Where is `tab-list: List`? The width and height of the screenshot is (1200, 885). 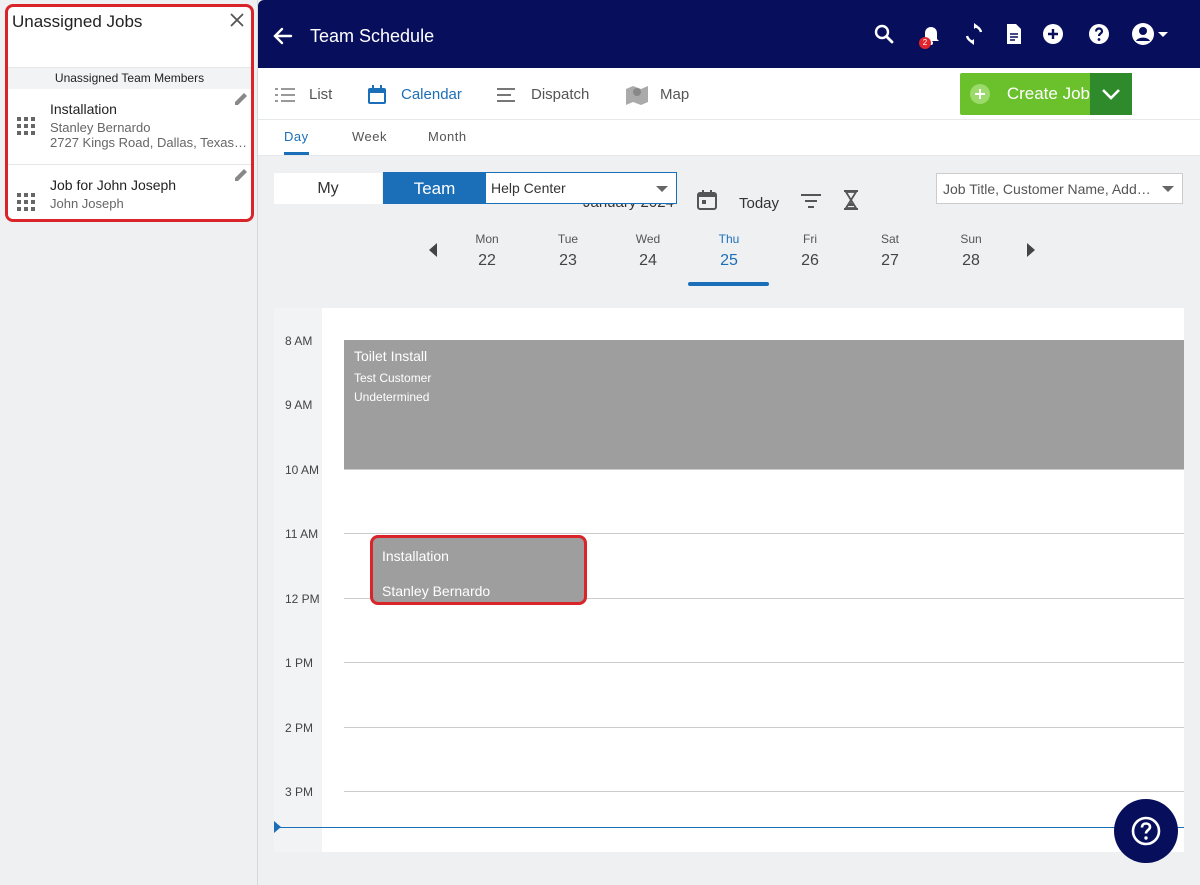 tab-list: List is located at coordinates (314, 95).